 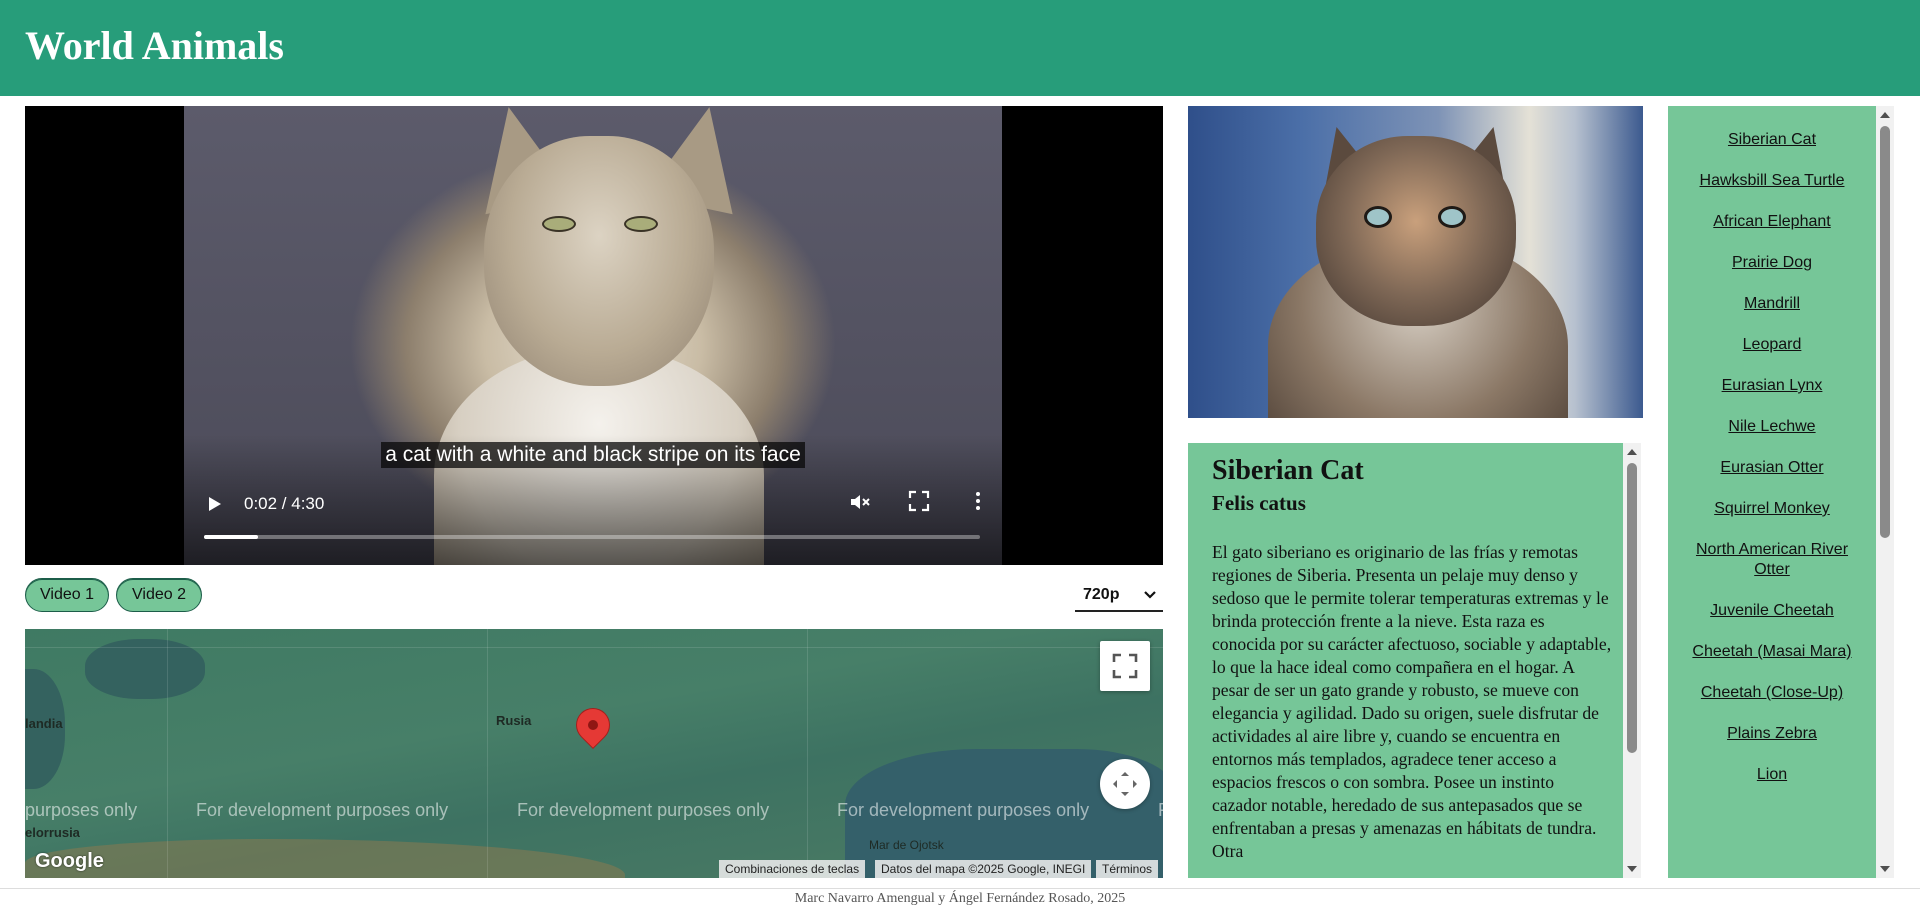 I want to click on map-place-label: Mar de Ojotsk, so click(x=906, y=845).